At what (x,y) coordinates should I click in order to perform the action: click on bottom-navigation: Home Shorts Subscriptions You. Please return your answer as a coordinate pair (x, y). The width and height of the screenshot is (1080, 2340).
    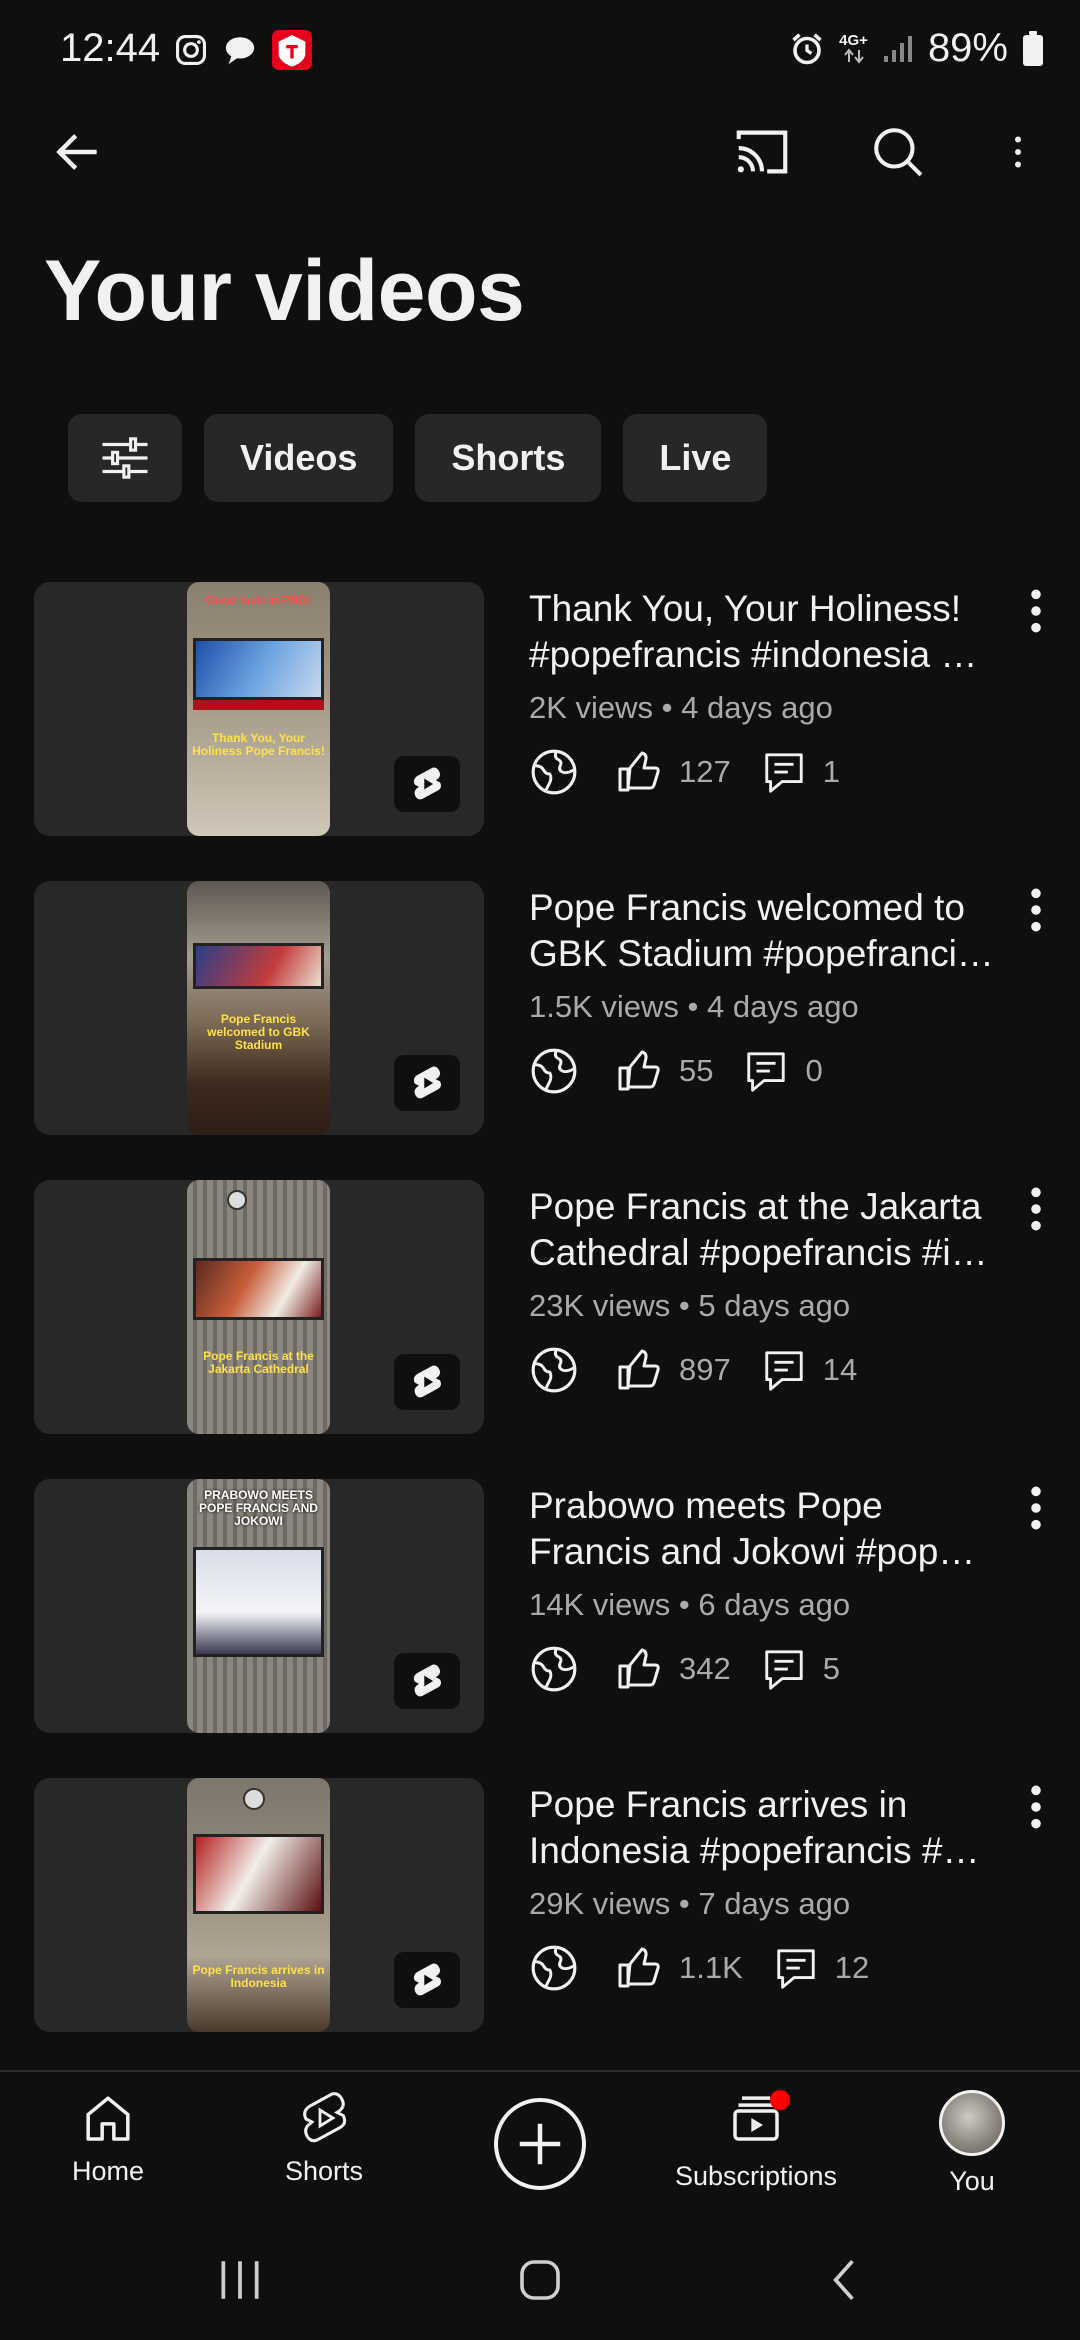
    Looking at the image, I should click on (540, 2145).